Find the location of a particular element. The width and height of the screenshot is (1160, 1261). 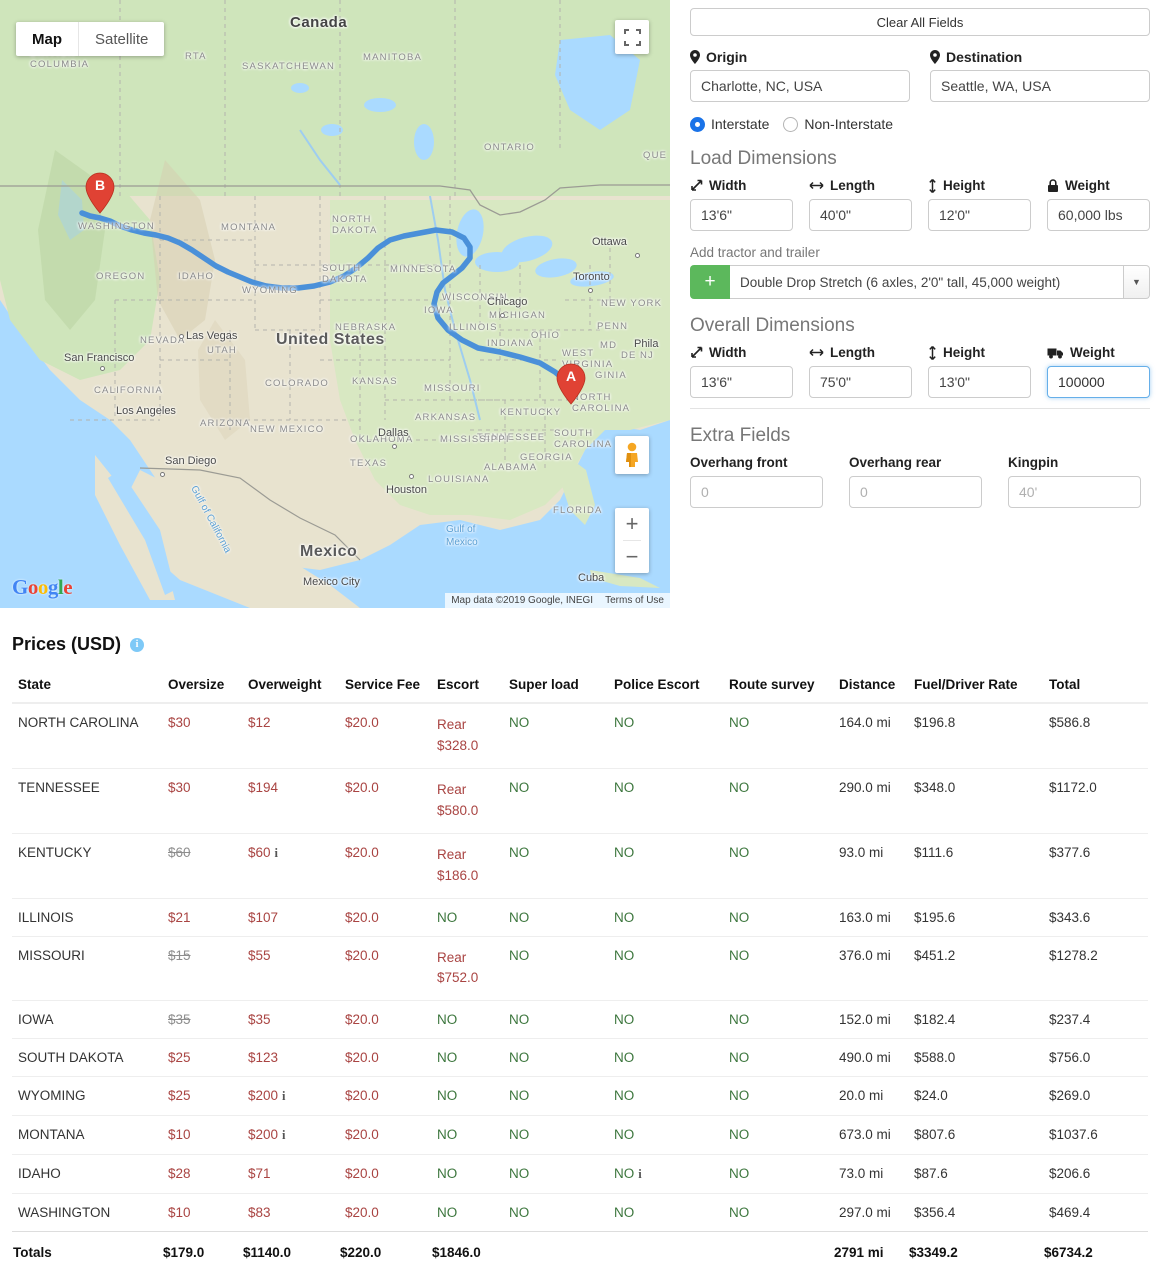

kingpin-input is located at coordinates (1074, 492).